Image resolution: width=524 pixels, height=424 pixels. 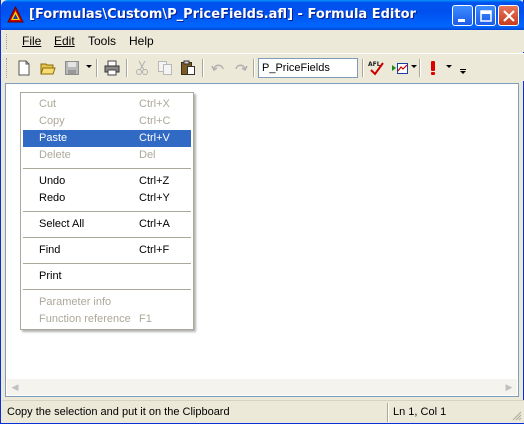 I want to click on print-icon, so click(x=112, y=68).